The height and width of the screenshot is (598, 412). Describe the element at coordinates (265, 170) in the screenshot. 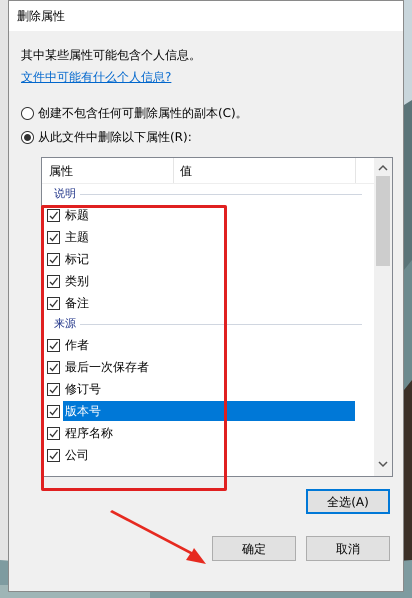

I see `column-header: 值` at that location.